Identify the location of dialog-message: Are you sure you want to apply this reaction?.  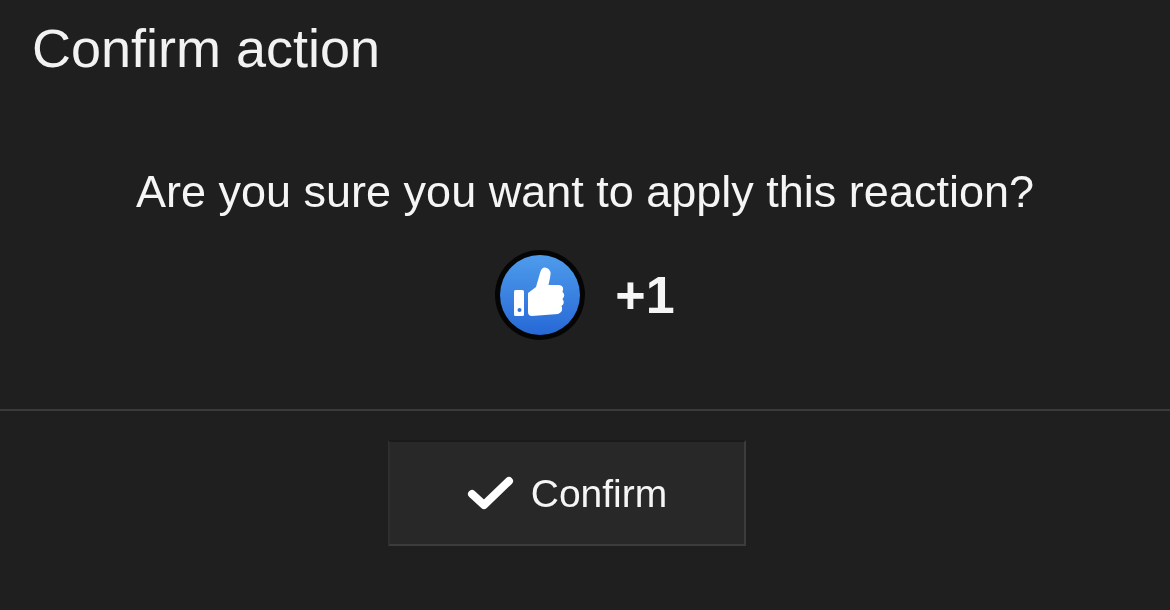
(585, 191).